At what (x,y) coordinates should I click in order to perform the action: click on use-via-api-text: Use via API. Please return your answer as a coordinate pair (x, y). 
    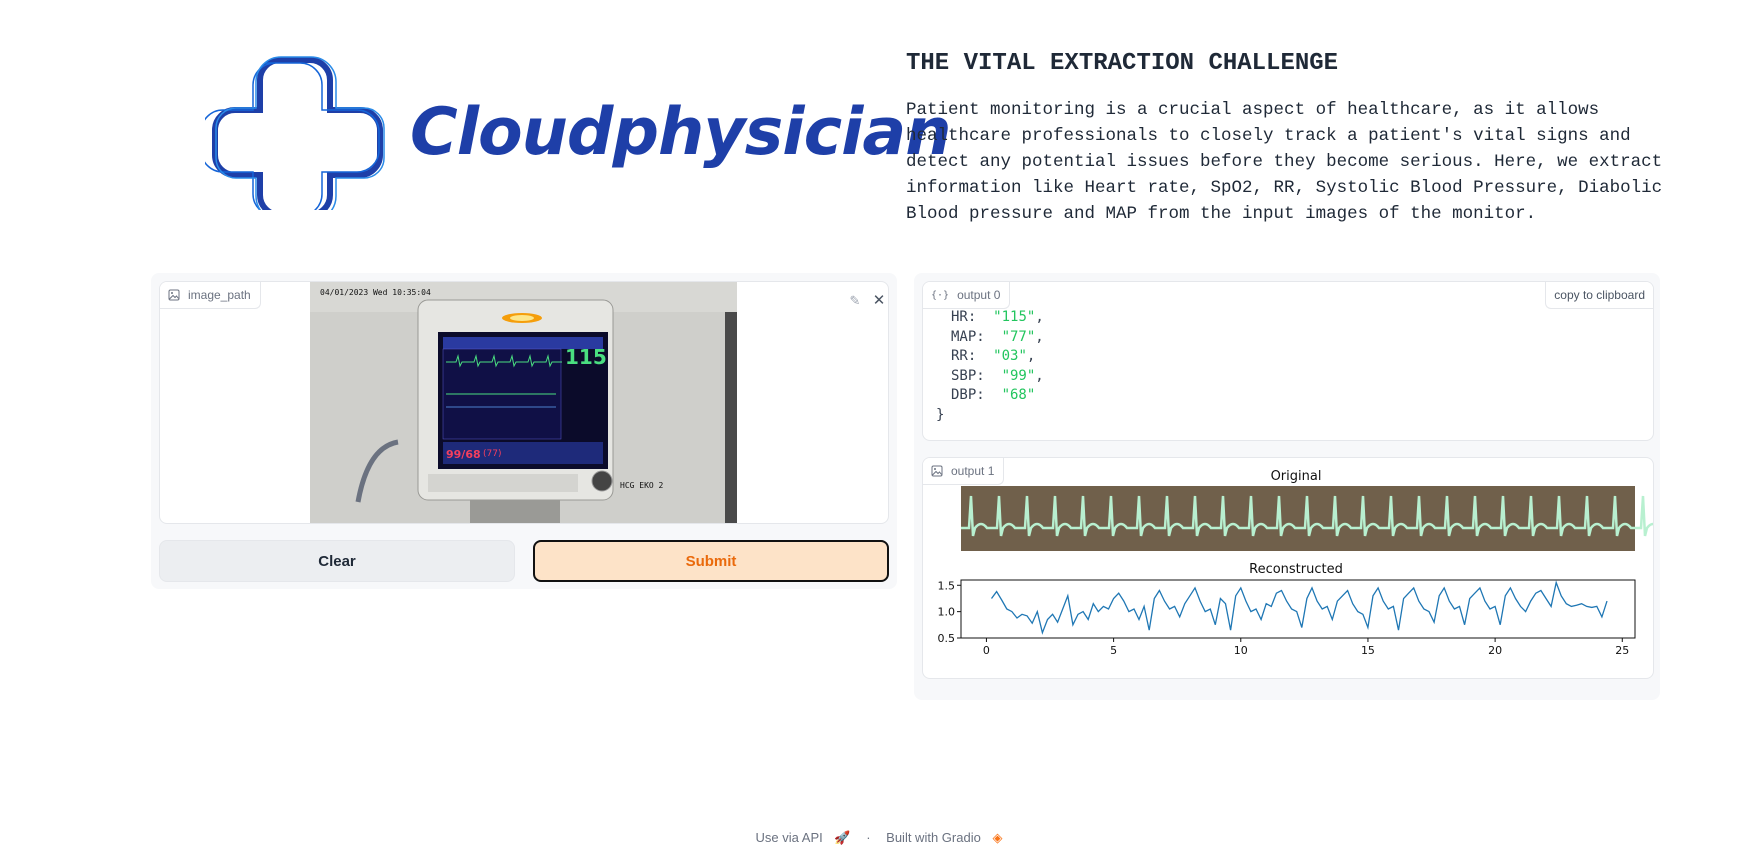
    Looking at the image, I should click on (789, 837).